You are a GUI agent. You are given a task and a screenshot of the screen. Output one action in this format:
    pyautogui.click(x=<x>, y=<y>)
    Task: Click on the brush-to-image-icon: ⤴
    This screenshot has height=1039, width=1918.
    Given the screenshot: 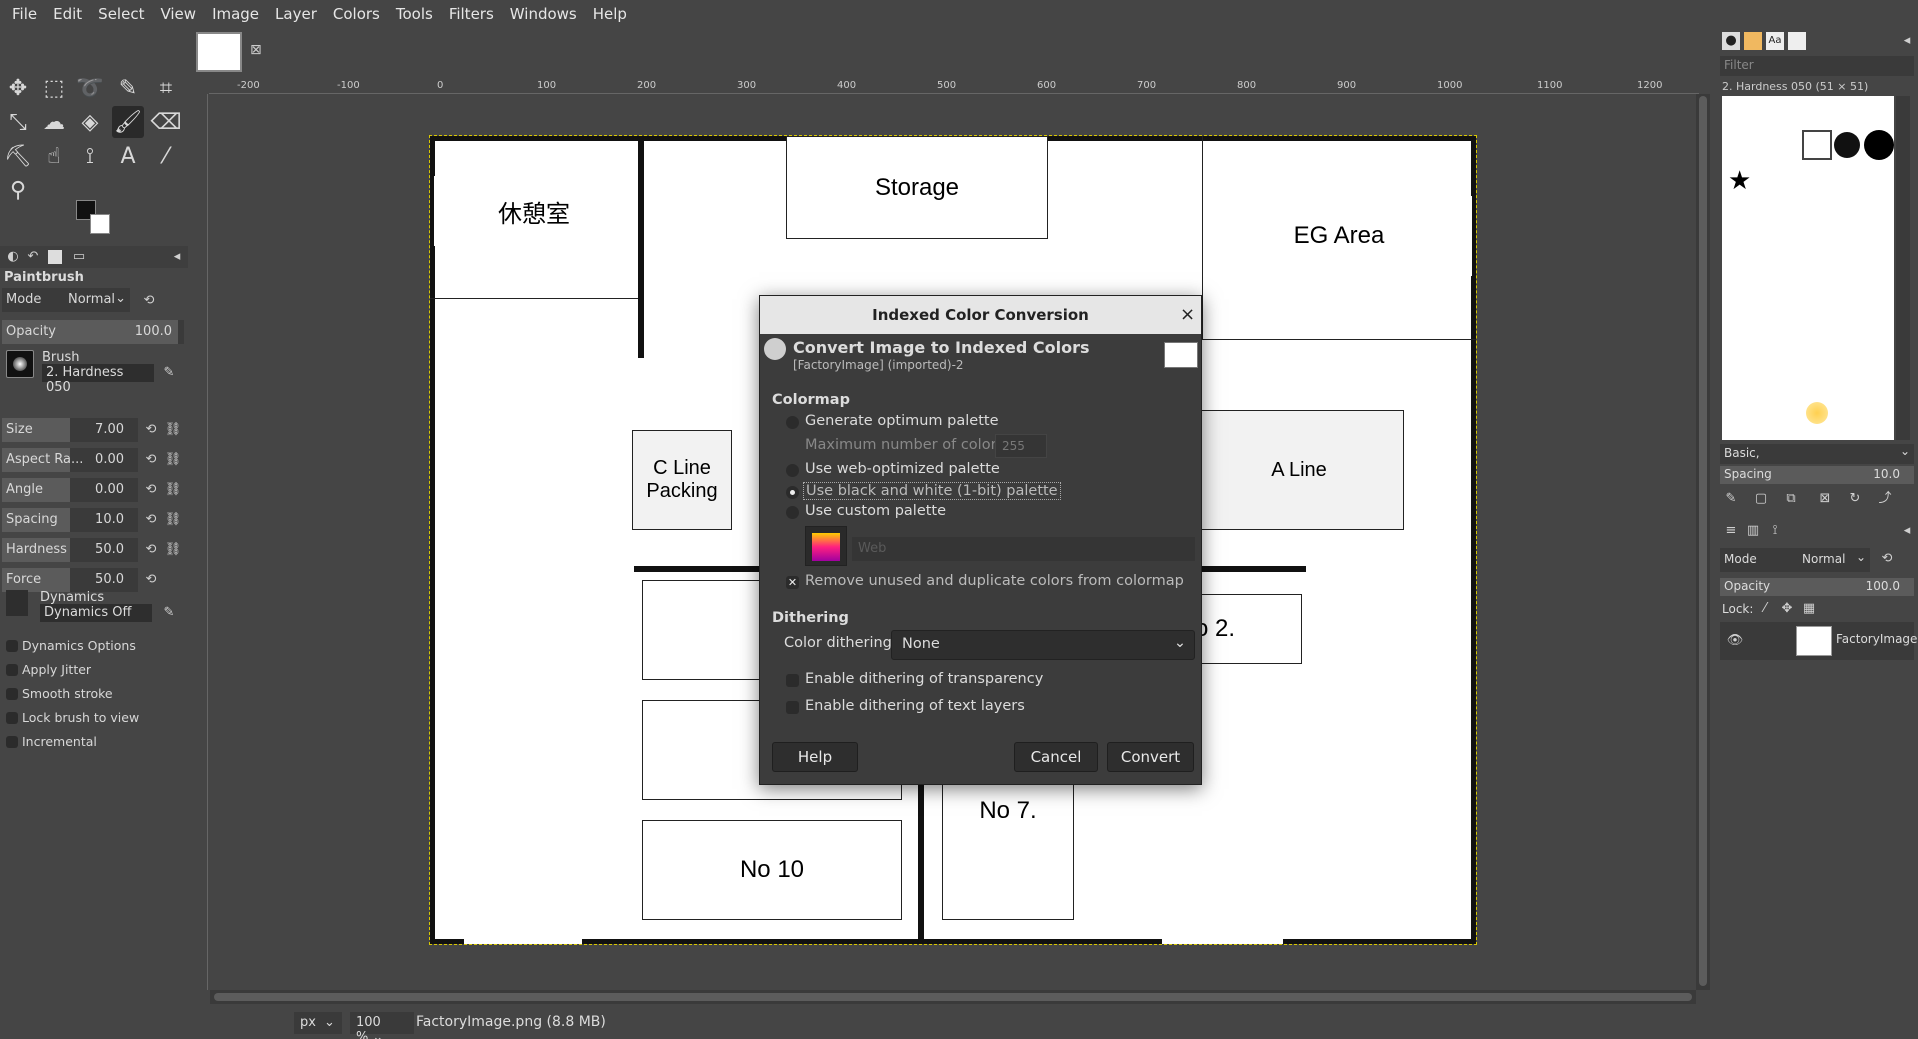 What is the action you would take?
    pyautogui.click(x=1885, y=499)
    